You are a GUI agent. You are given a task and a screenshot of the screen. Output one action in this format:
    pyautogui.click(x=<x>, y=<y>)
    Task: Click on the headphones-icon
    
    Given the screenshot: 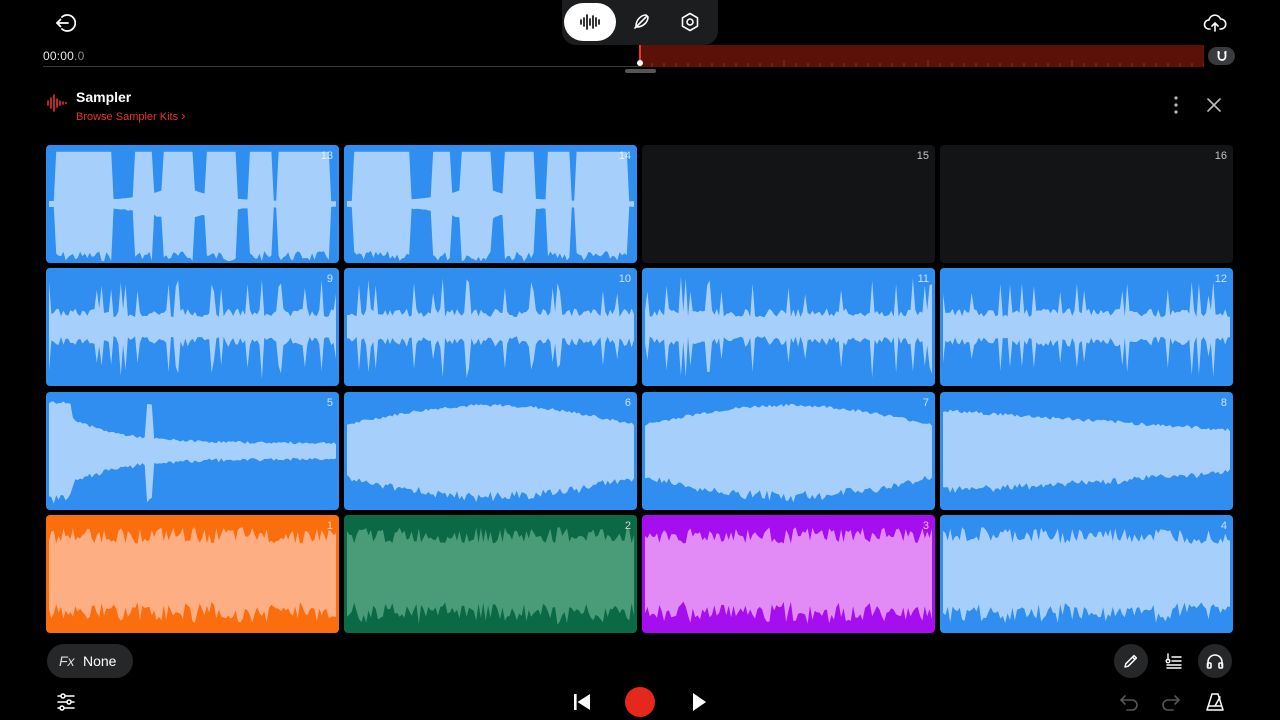 What is the action you would take?
    pyautogui.click(x=1215, y=661)
    